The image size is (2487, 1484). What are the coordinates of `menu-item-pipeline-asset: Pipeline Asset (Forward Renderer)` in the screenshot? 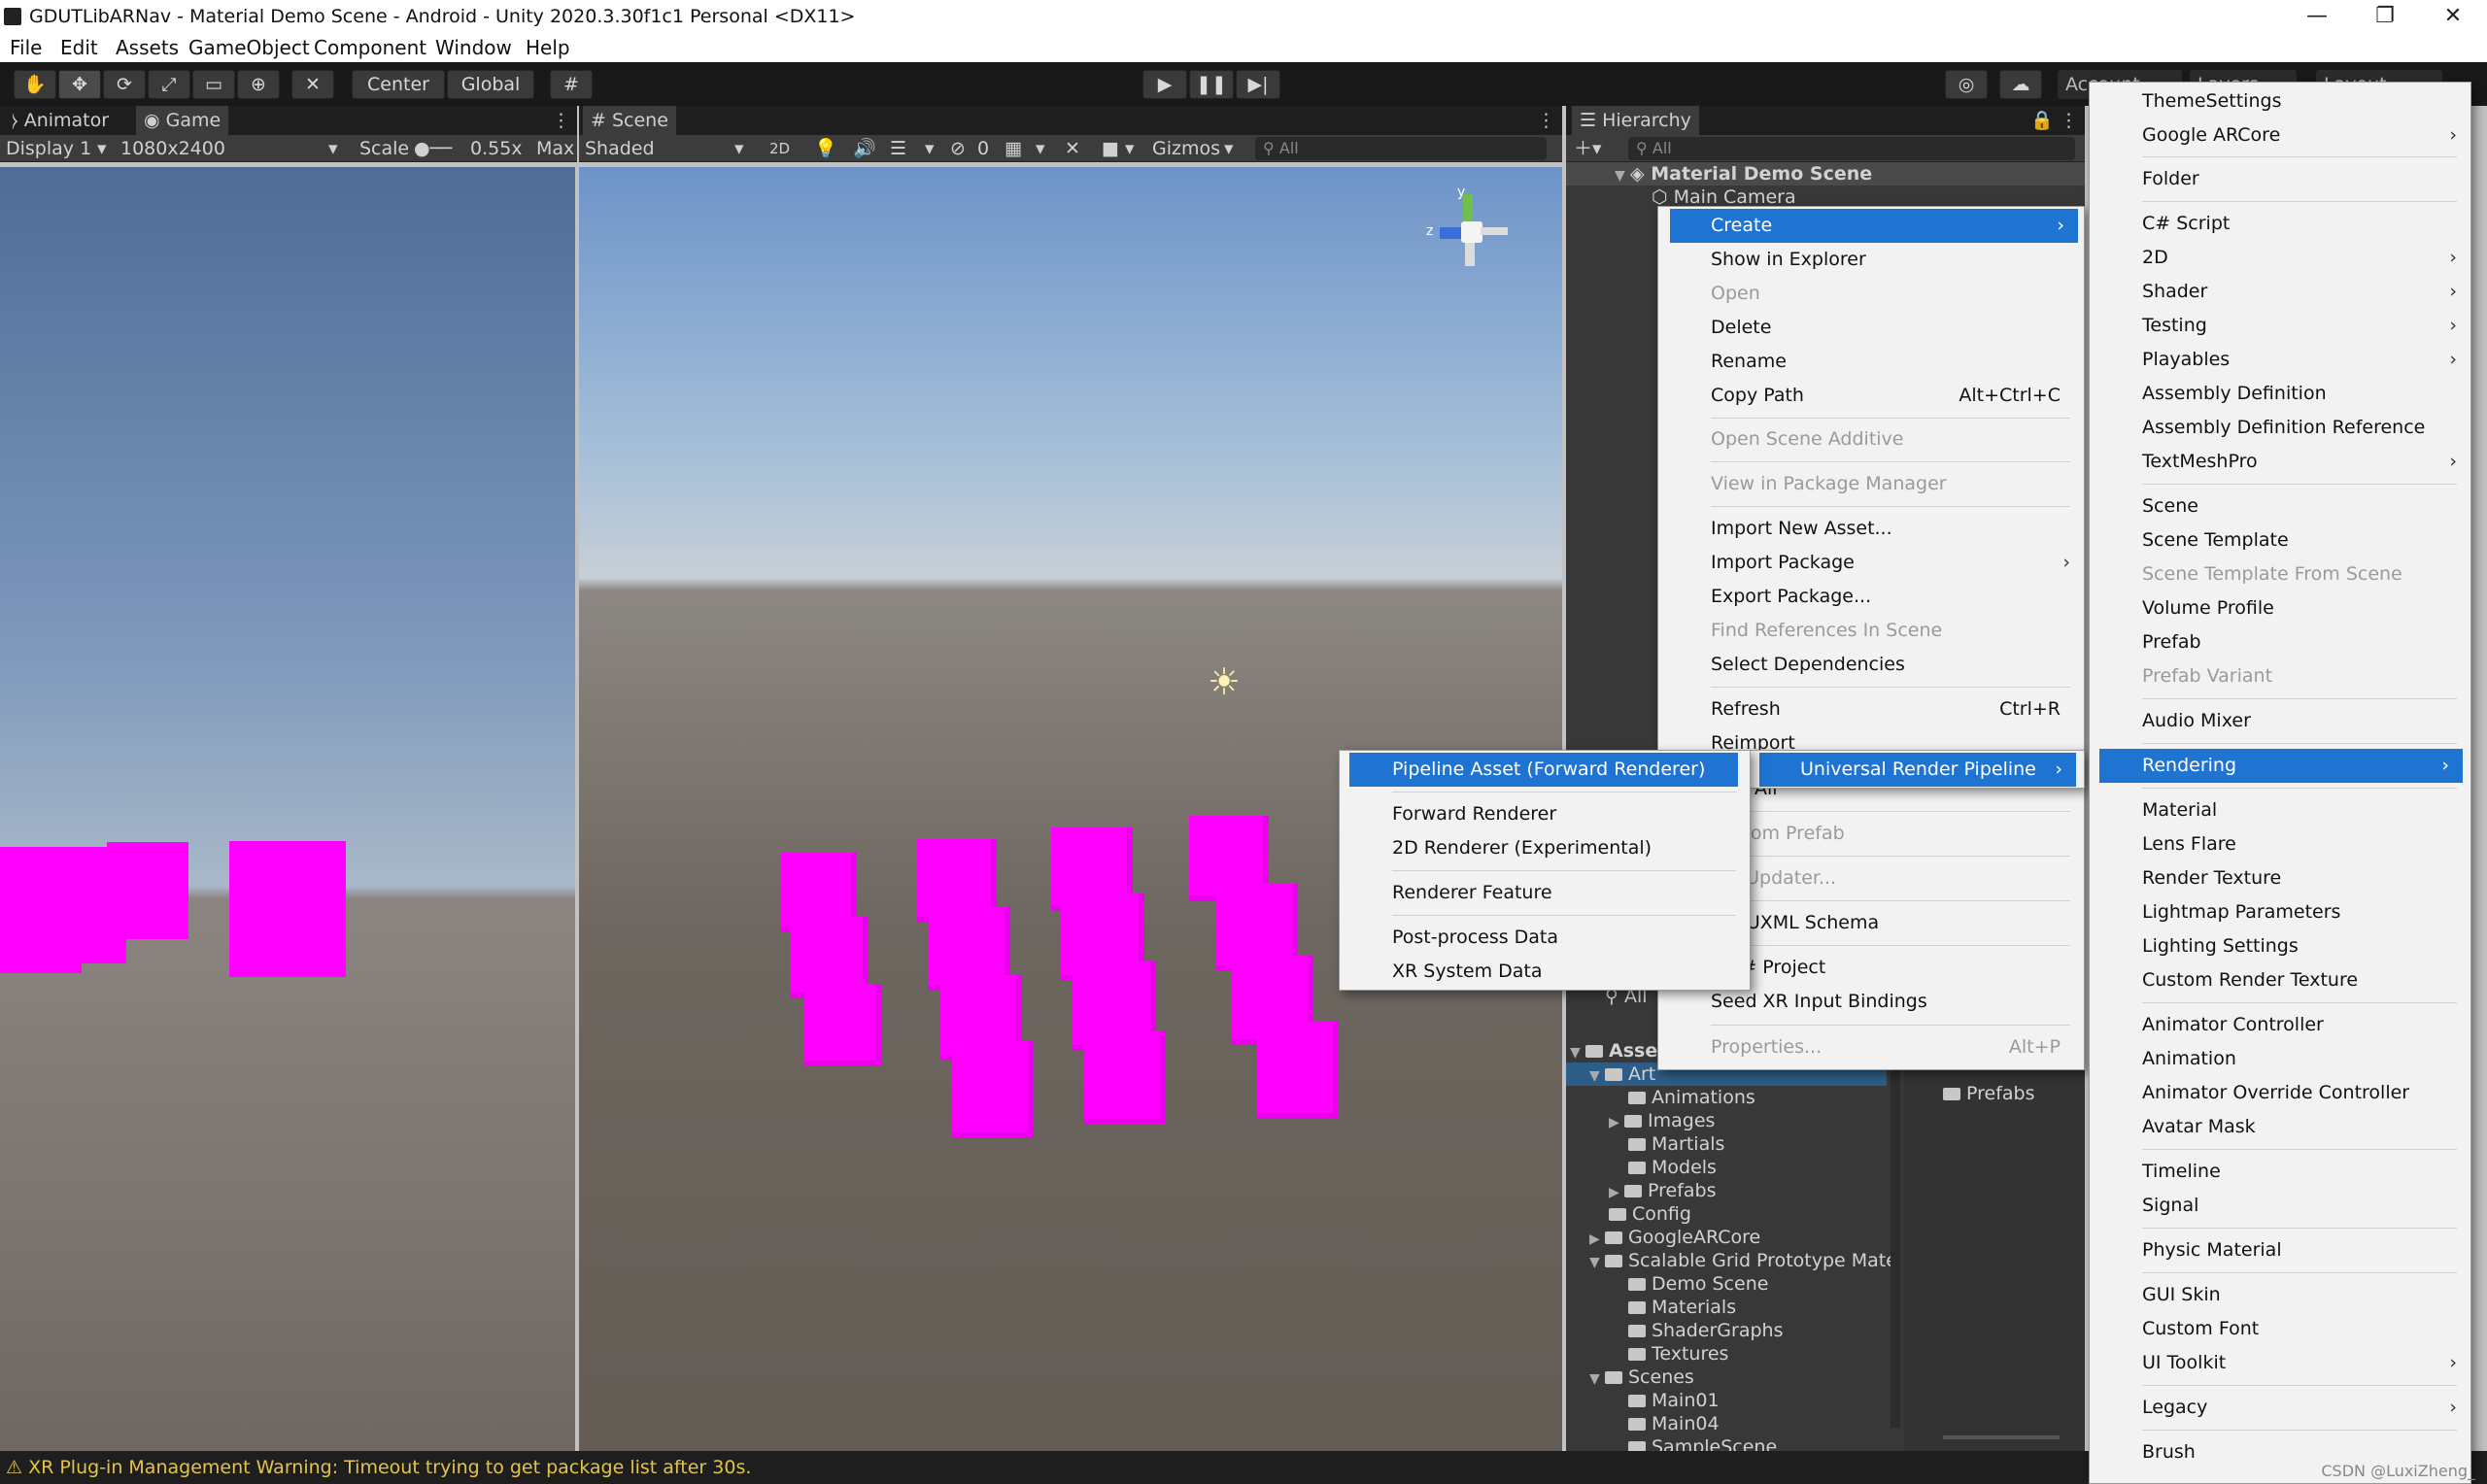 It's located at (1543, 770).